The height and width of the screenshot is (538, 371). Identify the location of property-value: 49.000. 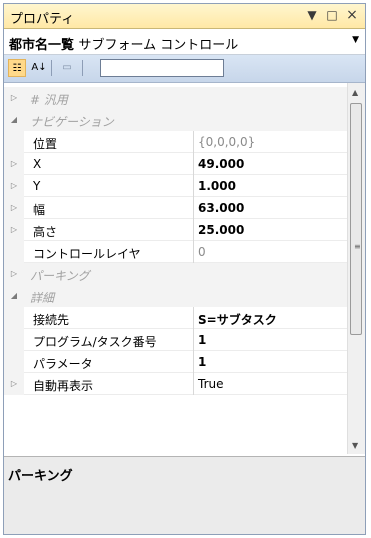
(221, 164).